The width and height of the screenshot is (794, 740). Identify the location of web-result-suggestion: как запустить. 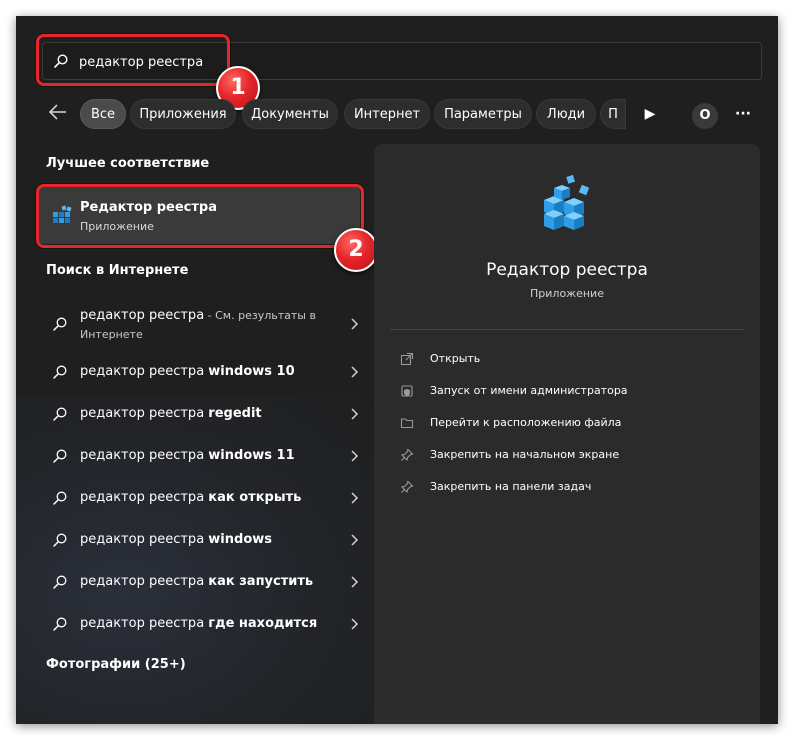
(261, 581).